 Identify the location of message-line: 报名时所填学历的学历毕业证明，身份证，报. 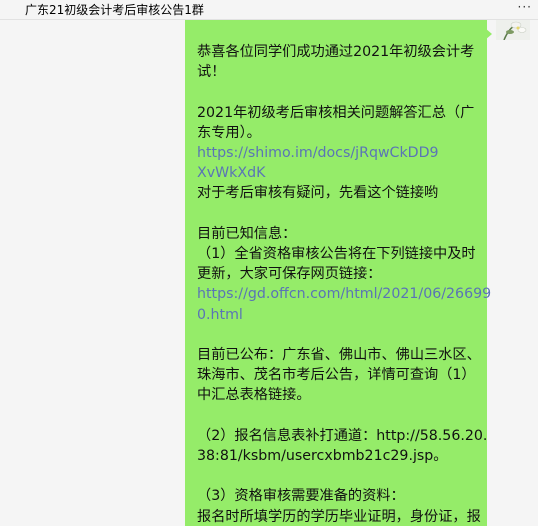
(339, 516).